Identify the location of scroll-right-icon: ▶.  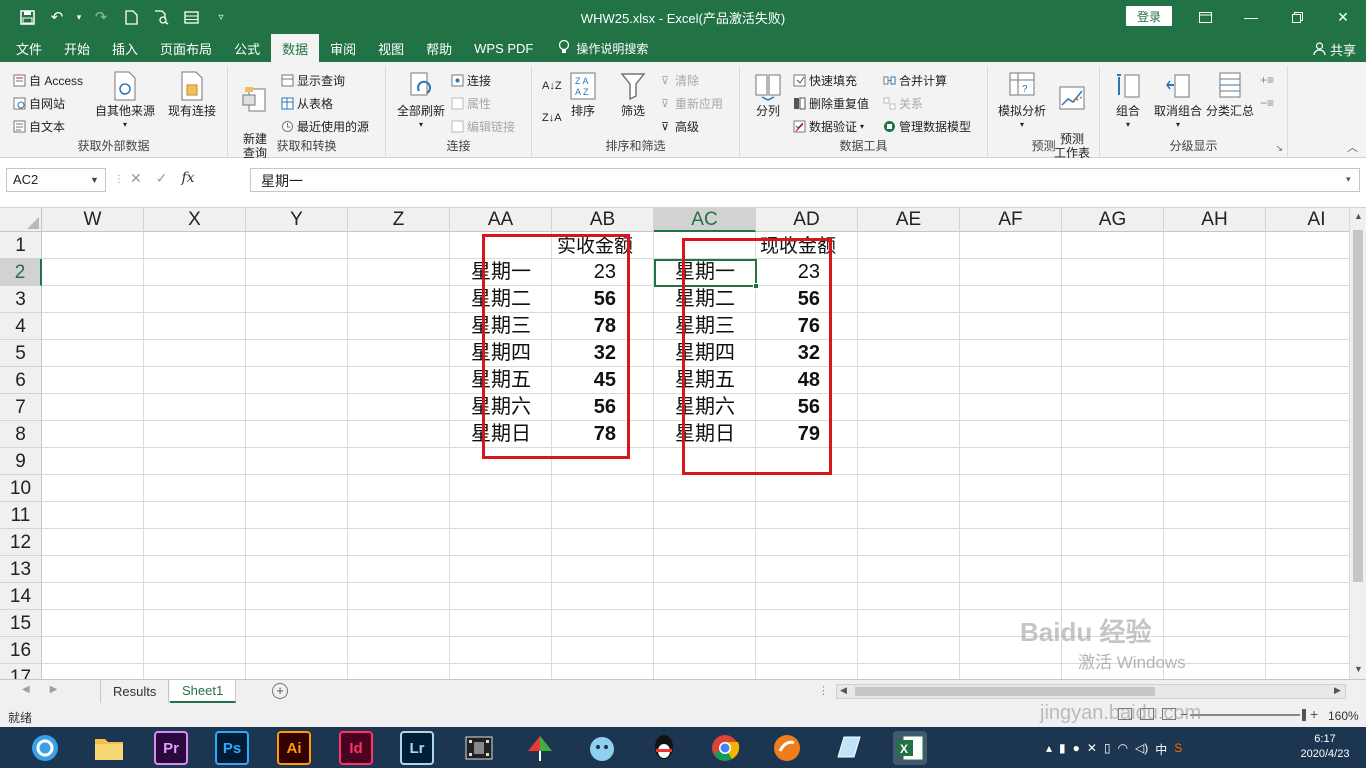
(1337, 690).